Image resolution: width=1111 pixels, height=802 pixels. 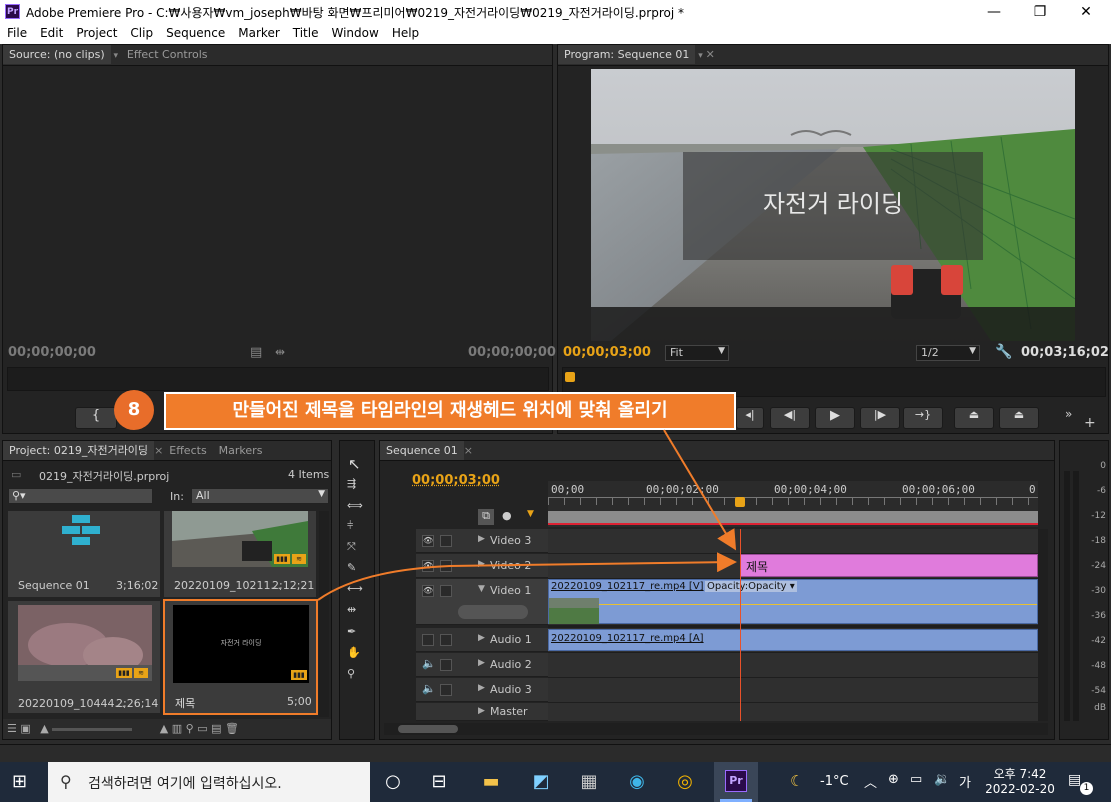 What do you see at coordinates (1020, 773) in the screenshot?
I see `clock-time: 오후 7:42` at bounding box center [1020, 773].